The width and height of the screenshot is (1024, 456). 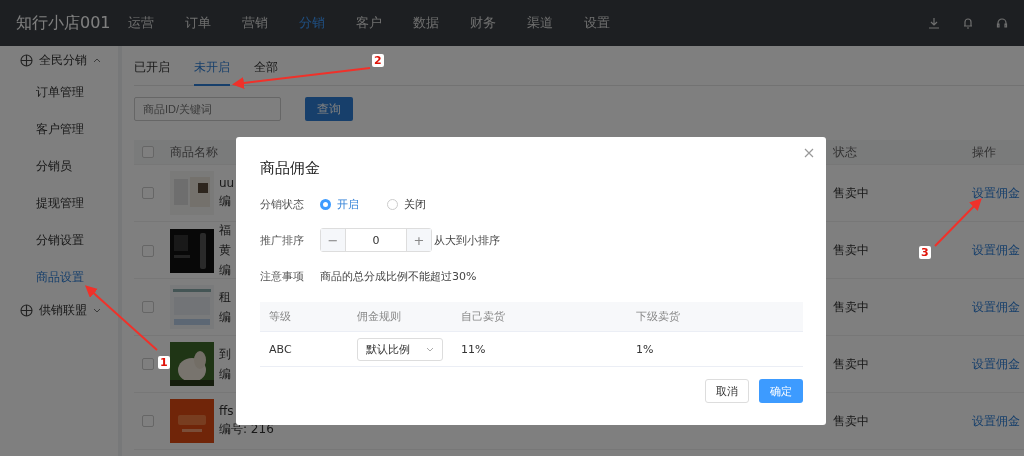 What do you see at coordinates (968, 23) in the screenshot?
I see `bell-icon` at bounding box center [968, 23].